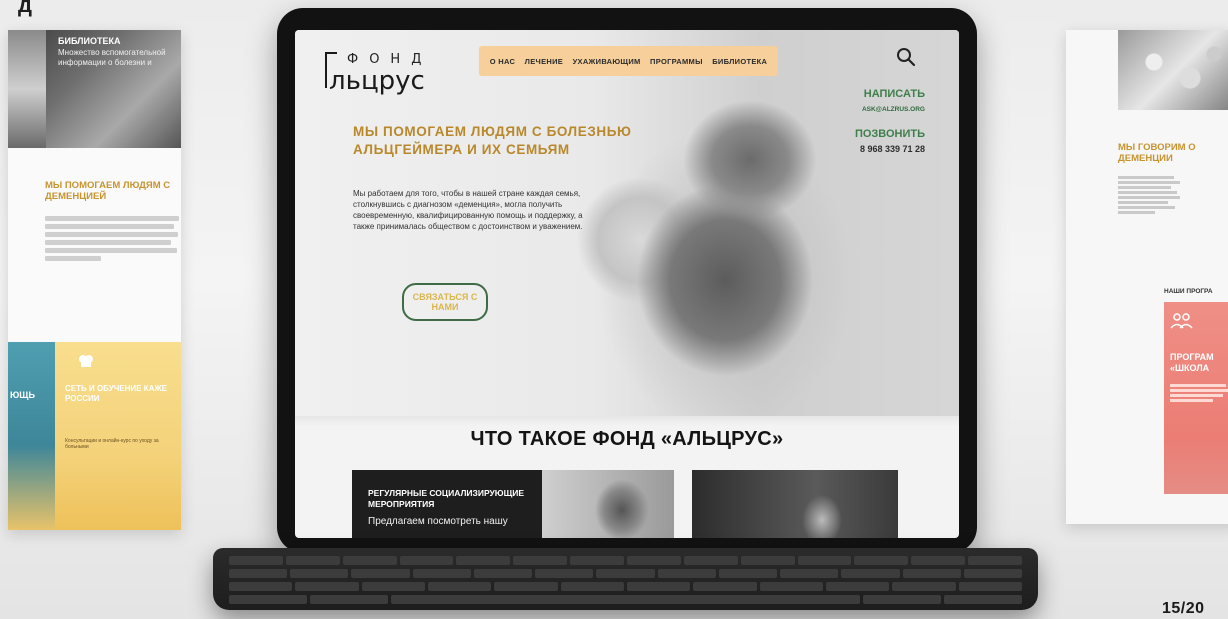 The image size is (1228, 619). Describe the element at coordinates (89, 41) in the screenshot. I see `library-title: БИБЛИОТЕКА` at that location.